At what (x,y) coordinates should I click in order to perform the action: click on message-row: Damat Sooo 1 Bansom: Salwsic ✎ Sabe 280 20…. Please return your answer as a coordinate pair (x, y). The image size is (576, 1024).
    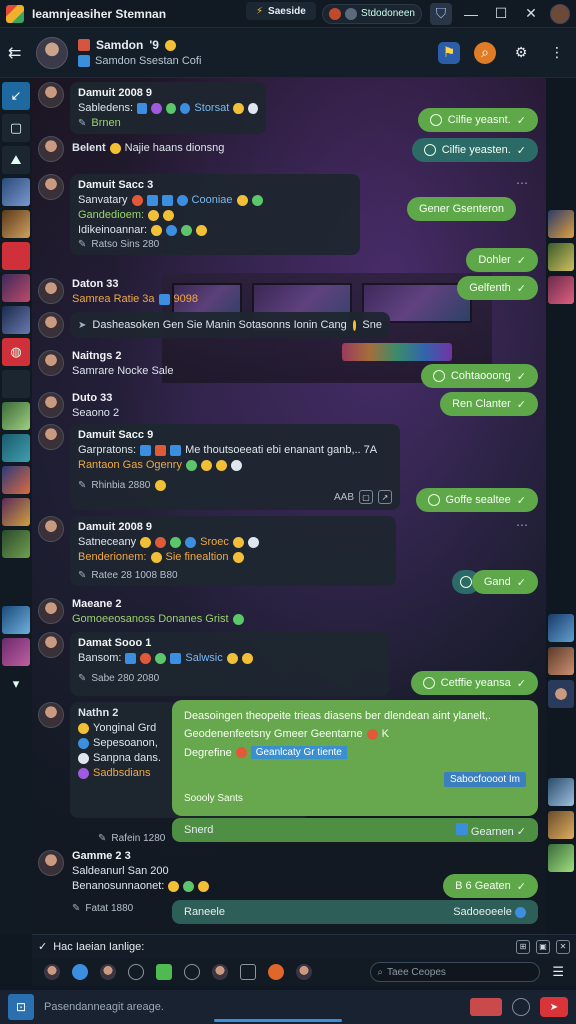
    Looking at the image, I should click on (214, 664).